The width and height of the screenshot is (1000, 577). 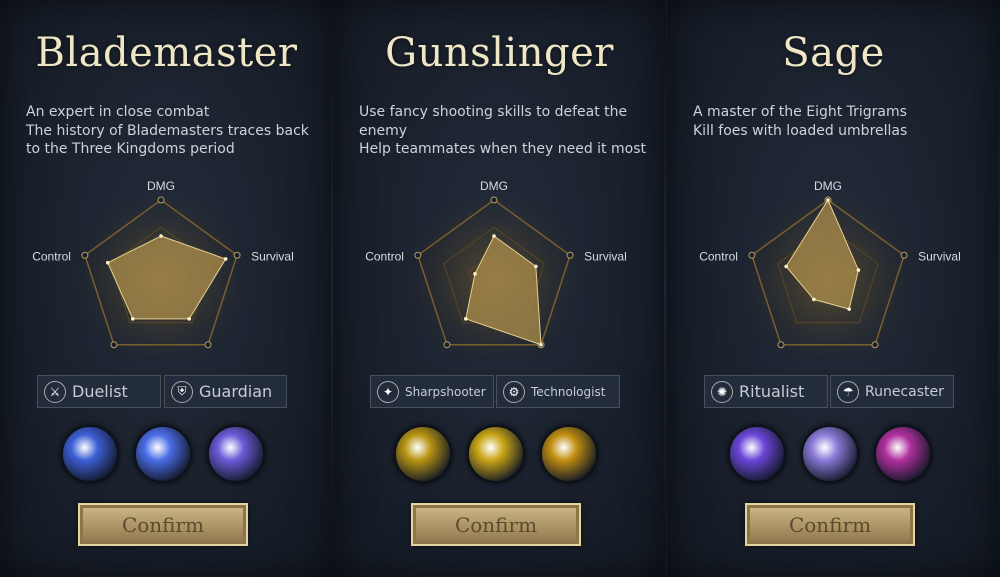 What do you see at coordinates (388, 391) in the screenshot?
I see `sharpshooter-icon: ✦` at bounding box center [388, 391].